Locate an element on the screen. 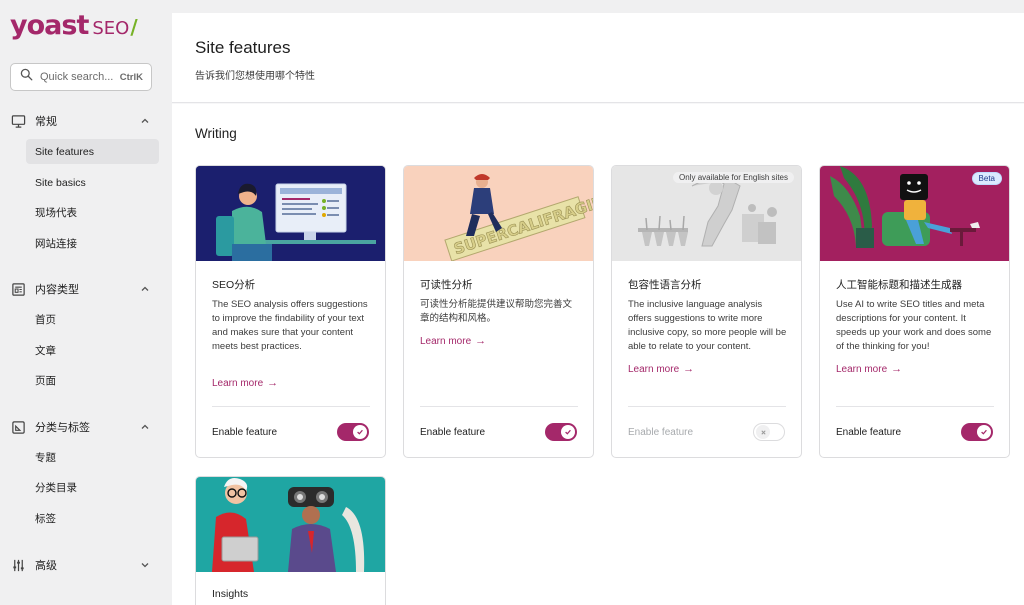 The image size is (1024, 605). nav-group-advanced-label: 高级 is located at coordinates (46, 566).